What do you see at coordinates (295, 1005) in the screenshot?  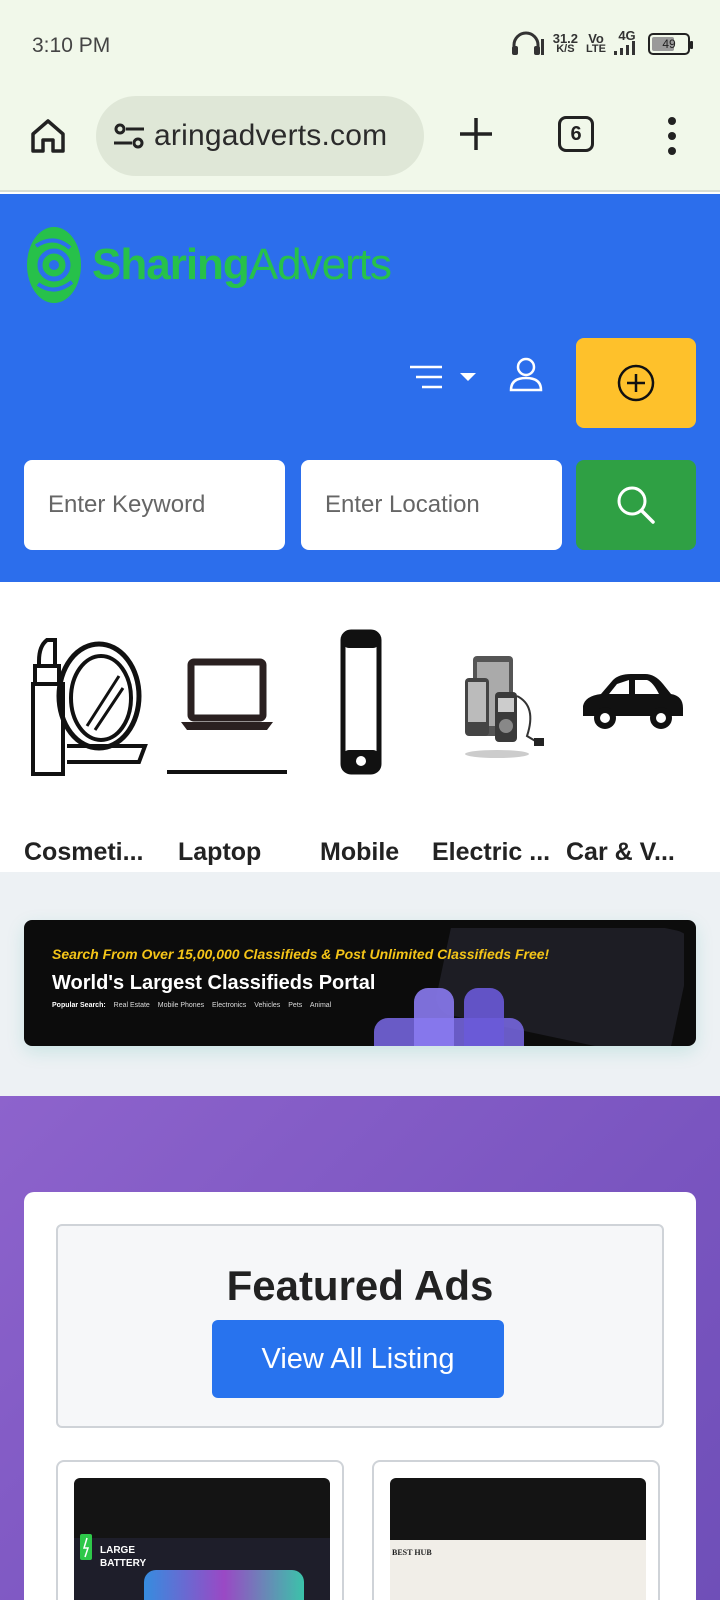 I see `popular-search-item: Pets` at bounding box center [295, 1005].